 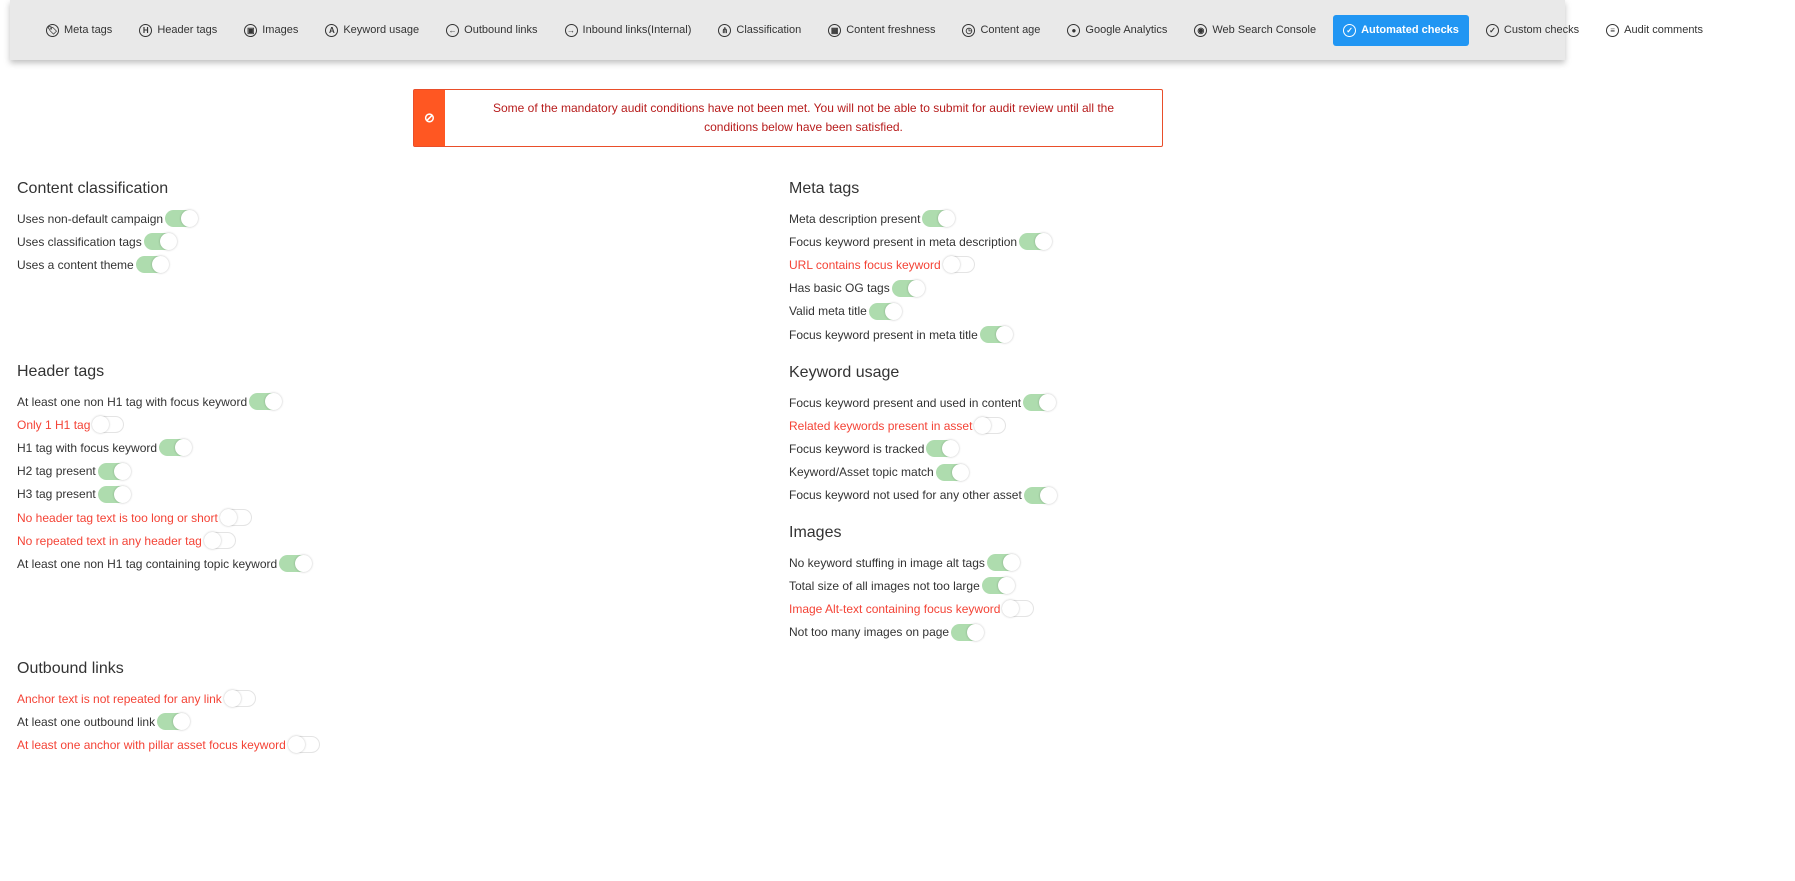 What do you see at coordinates (501, 30) in the screenshot?
I see `tab-label: Outbound links` at bounding box center [501, 30].